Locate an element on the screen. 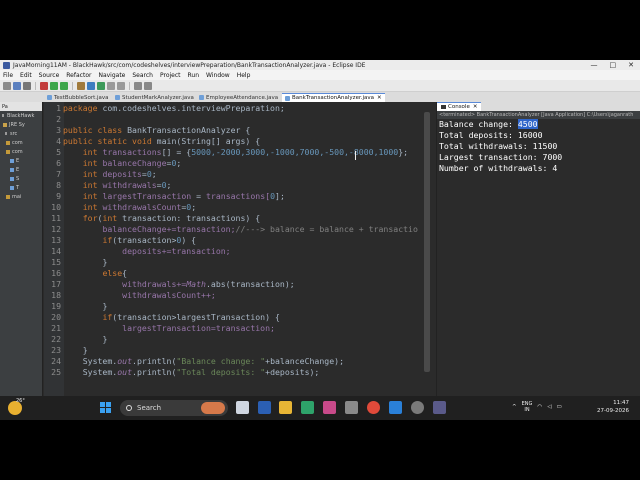 This screenshot has height=480, width=640. menu-search: Search is located at coordinates (142, 75).